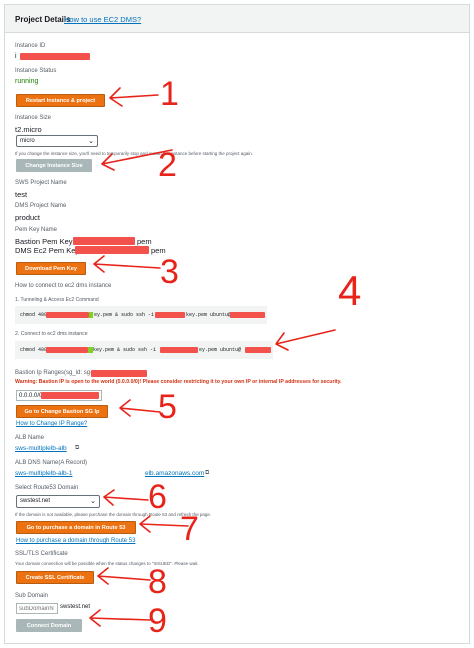 The image size is (474, 648). Describe the element at coordinates (34, 350) in the screenshot. I see `cmd2-start: chmod 400` at that location.